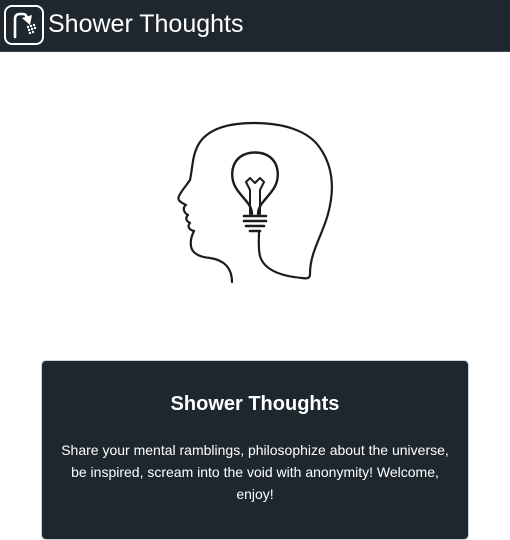 This screenshot has height=540, width=510. Describe the element at coordinates (146, 24) in the screenshot. I see `app-title: Shower Thoughts` at that location.